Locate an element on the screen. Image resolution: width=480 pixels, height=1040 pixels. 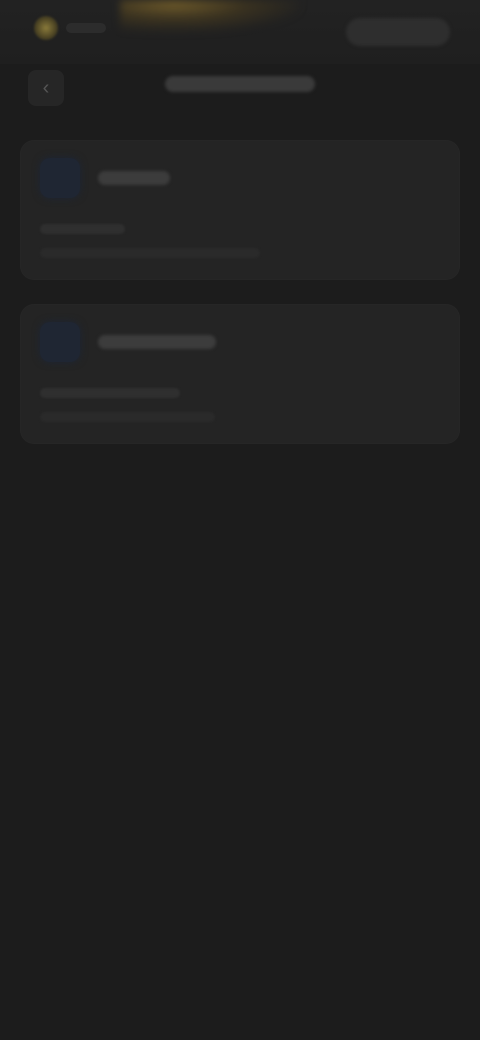
header-left is located at coordinates (70, 28).